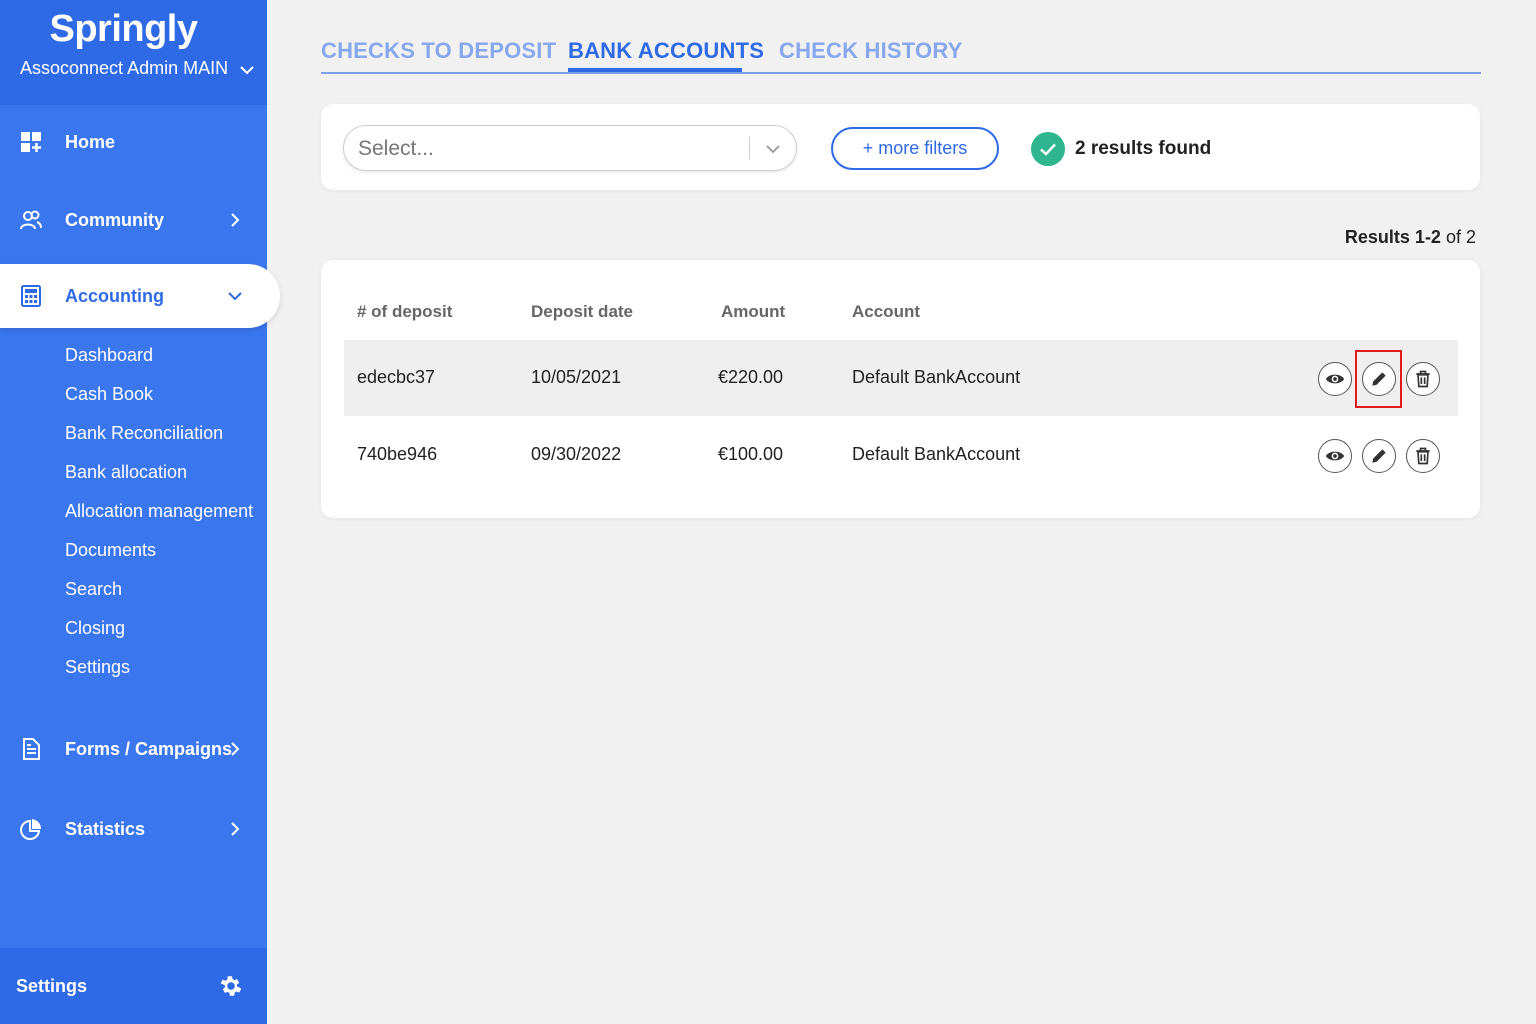 This screenshot has width=1536, height=1024. I want to click on sidebar-item-community: Community, so click(133, 220).